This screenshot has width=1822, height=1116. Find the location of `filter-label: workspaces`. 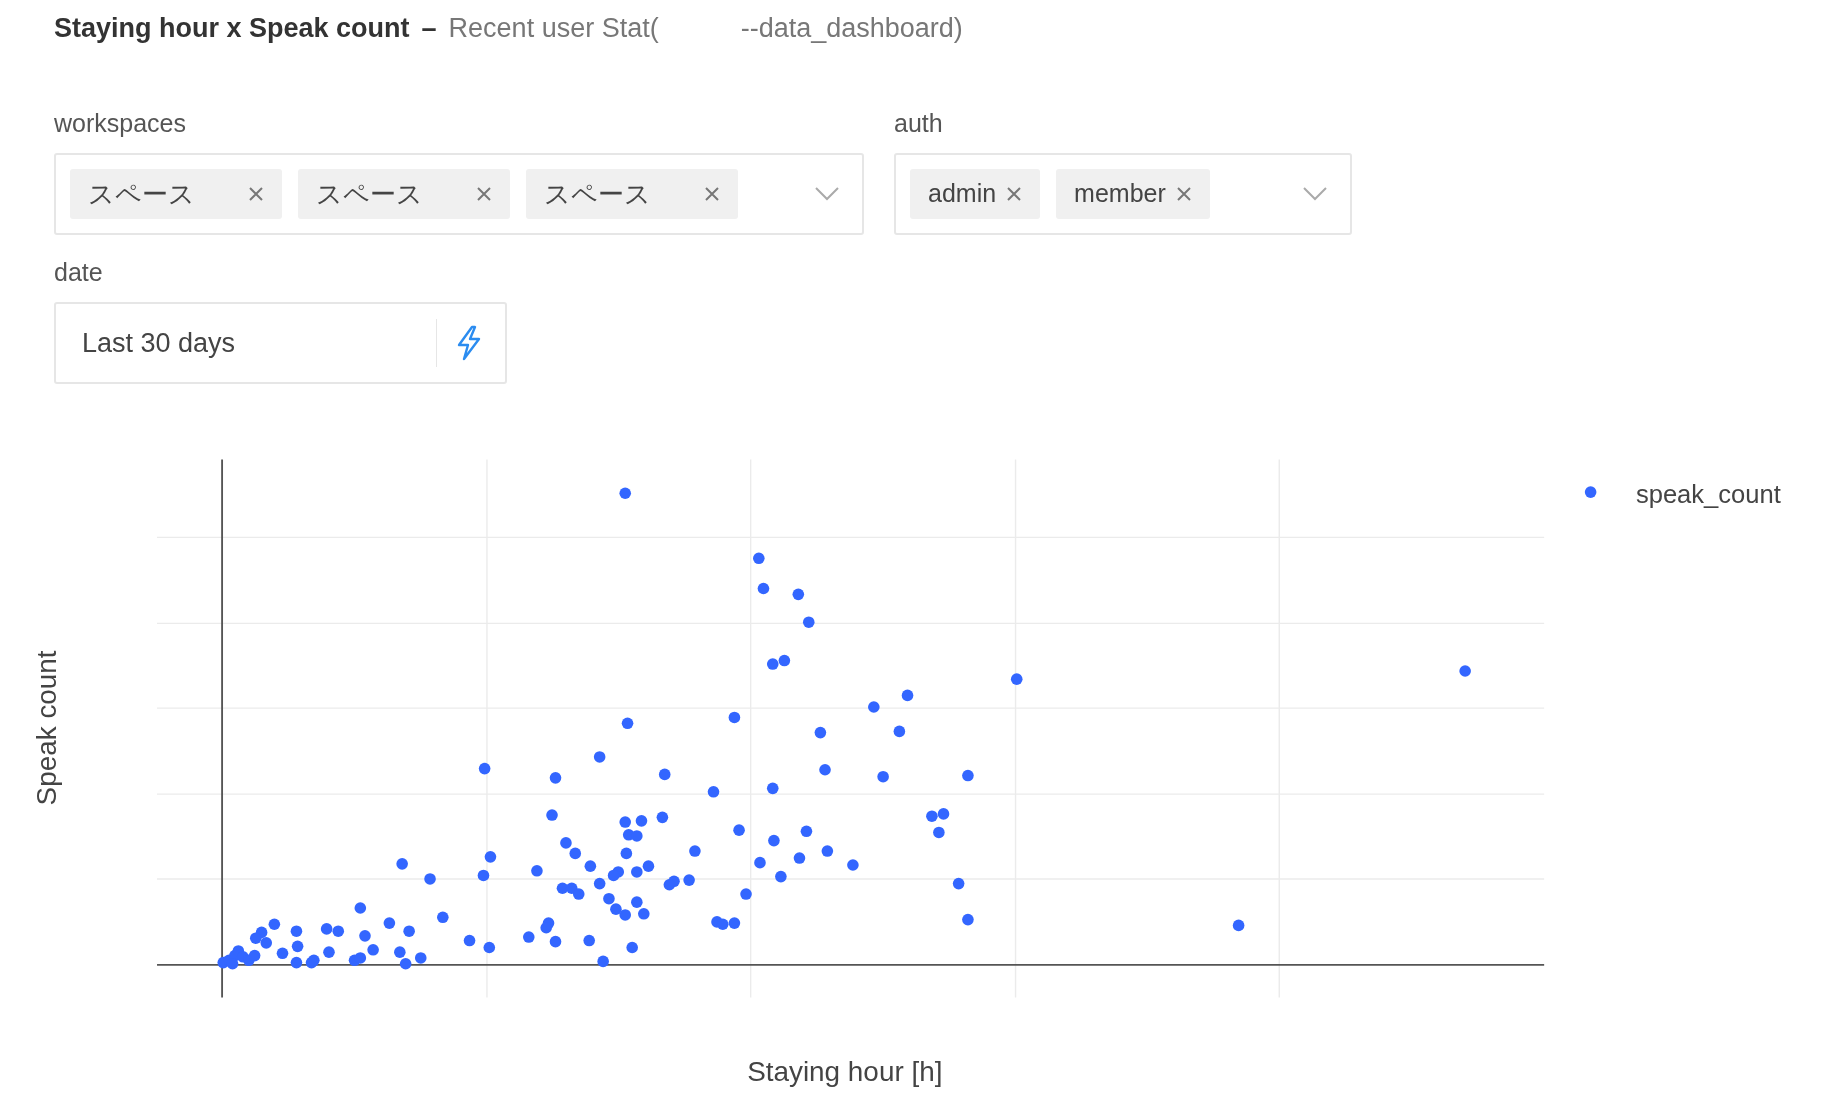

filter-label: workspaces is located at coordinates (120, 123).